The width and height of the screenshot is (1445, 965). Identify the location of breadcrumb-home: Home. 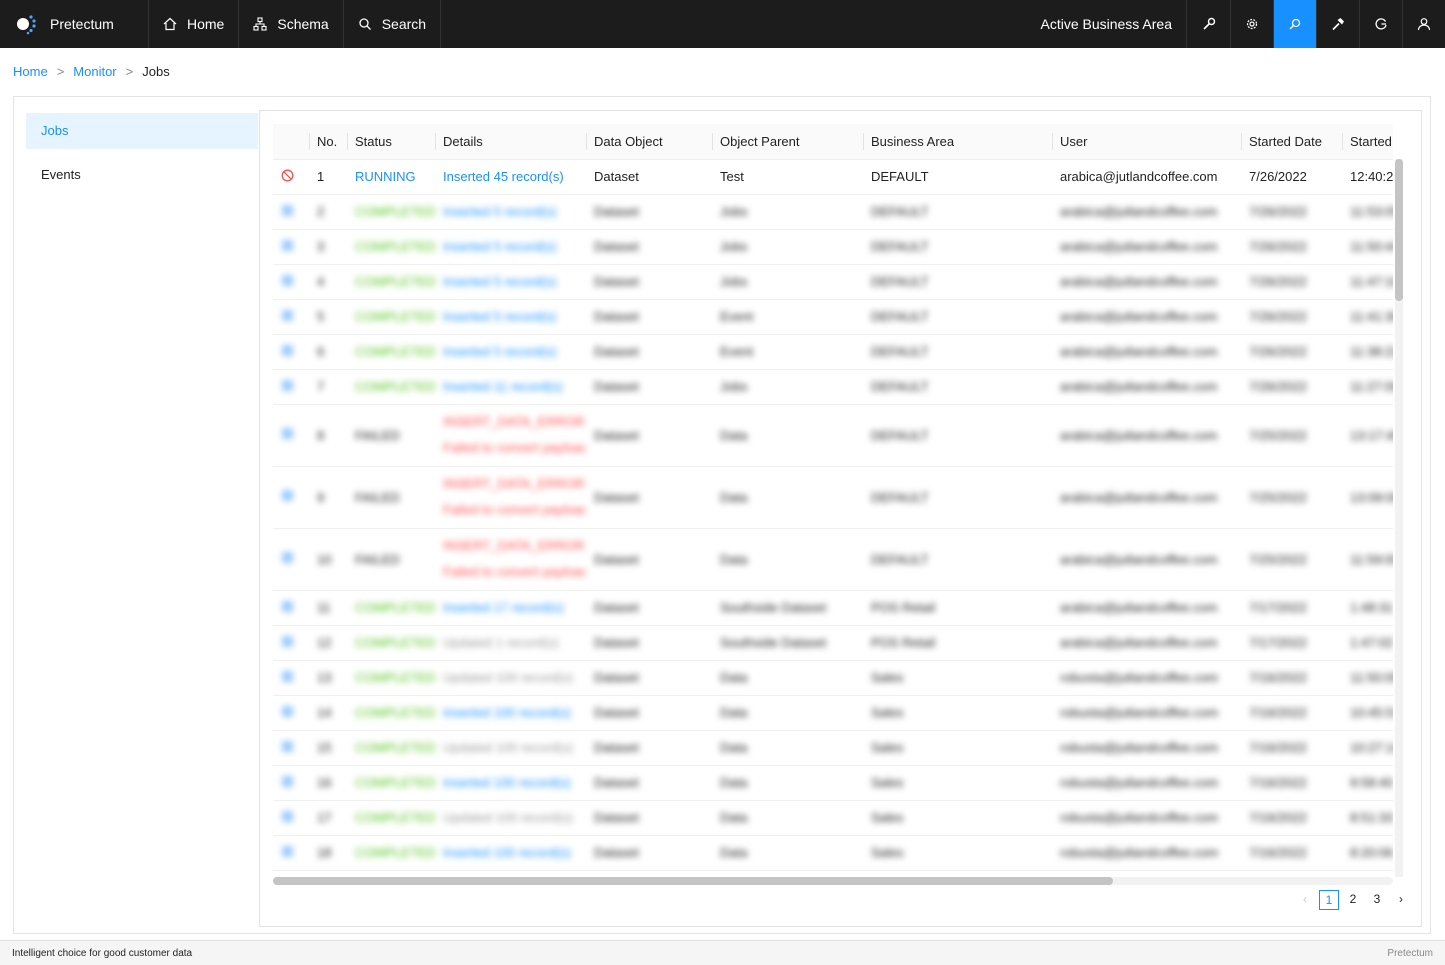
(30, 71).